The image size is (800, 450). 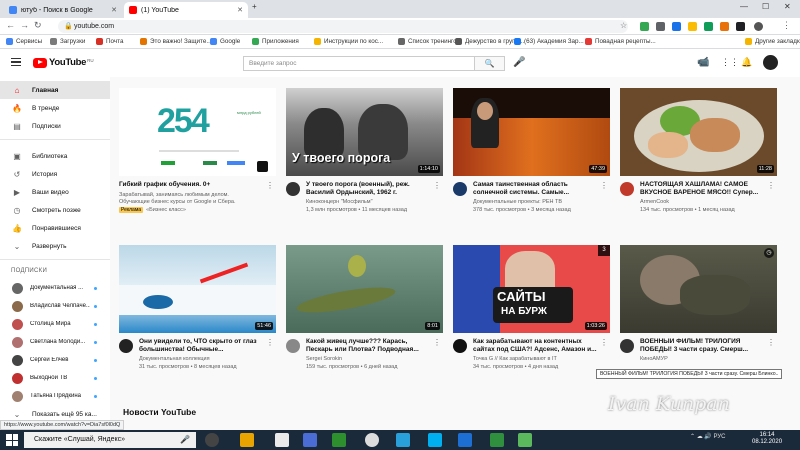 What do you see at coordinates (787, 6) in the screenshot?
I see `close-window-icon: ✕` at bounding box center [787, 6].